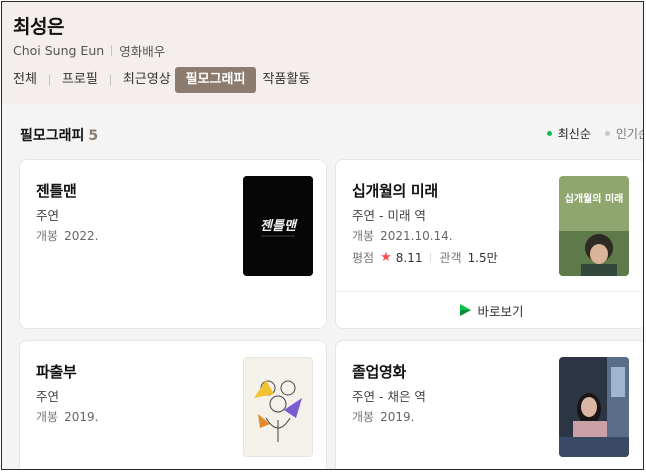 This screenshot has width=646, height=472. I want to click on tab-recent-videos: 최근영상, so click(147, 80).